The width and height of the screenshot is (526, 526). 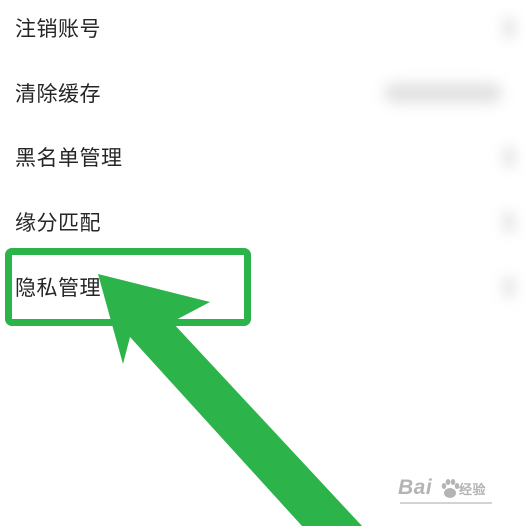 What do you see at coordinates (263, 287) in the screenshot?
I see `settings-item-privacy: 隐私管理` at bounding box center [263, 287].